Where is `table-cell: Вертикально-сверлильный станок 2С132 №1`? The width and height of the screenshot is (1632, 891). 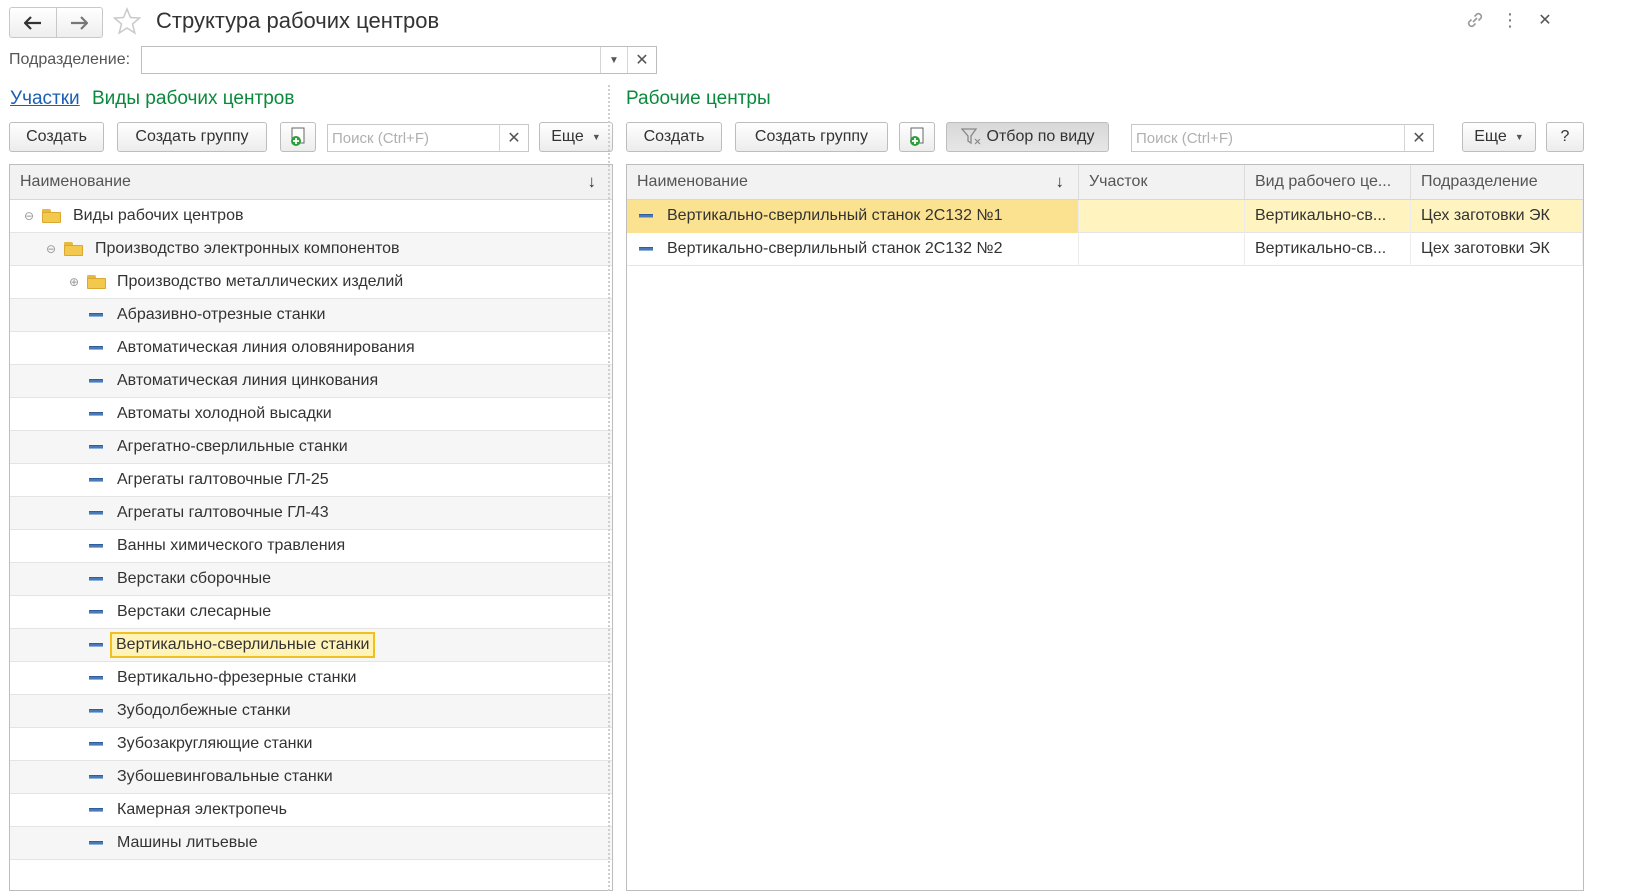
table-cell: Вертикально-сверлильный станок 2С132 №1 is located at coordinates (853, 216).